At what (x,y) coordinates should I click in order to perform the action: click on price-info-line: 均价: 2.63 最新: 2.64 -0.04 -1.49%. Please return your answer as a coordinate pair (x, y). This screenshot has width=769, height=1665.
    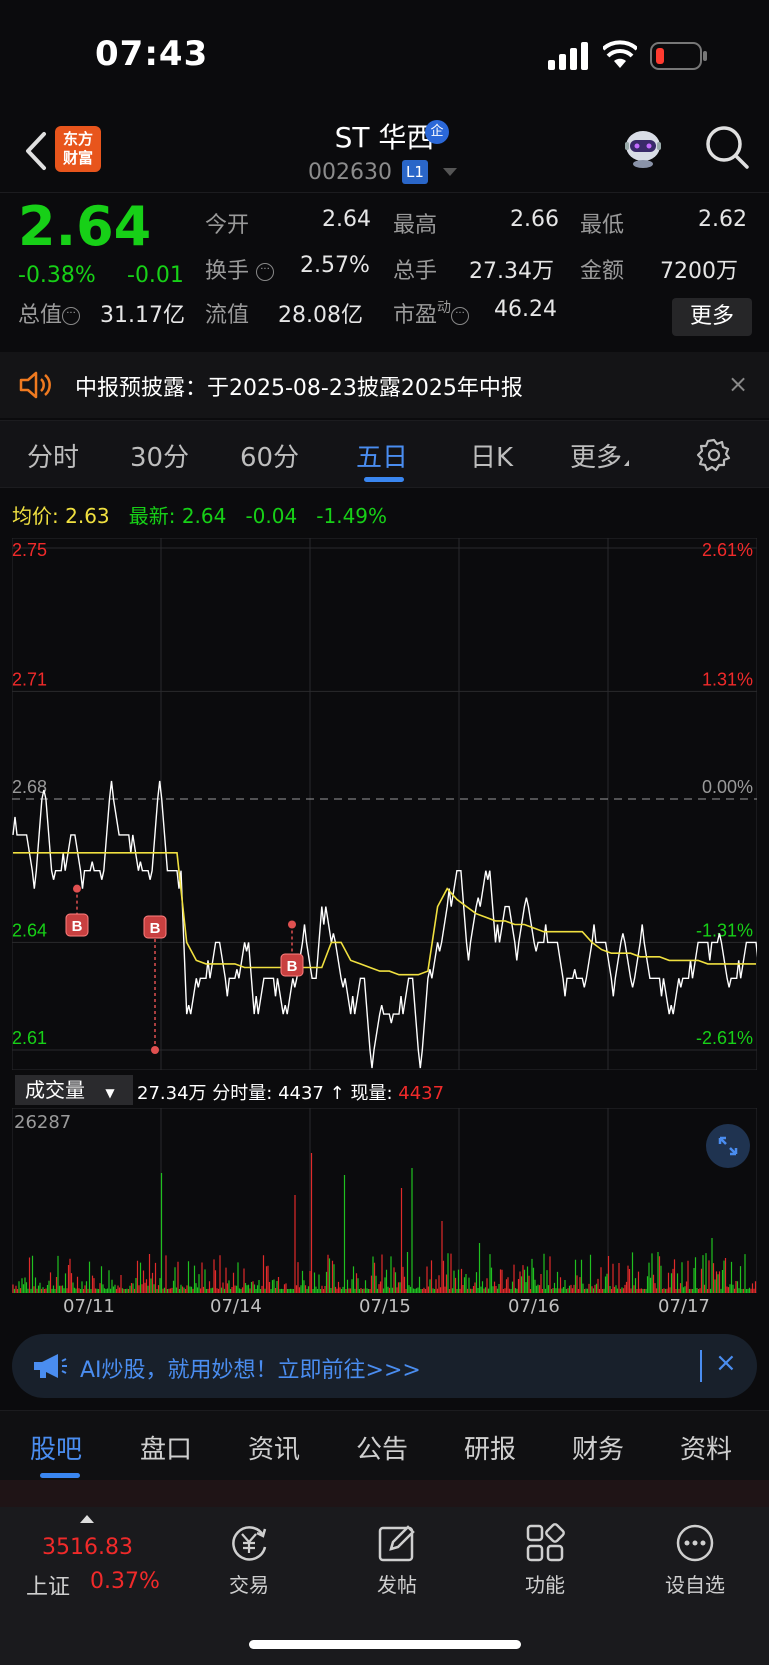
    Looking at the image, I should click on (200, 516).